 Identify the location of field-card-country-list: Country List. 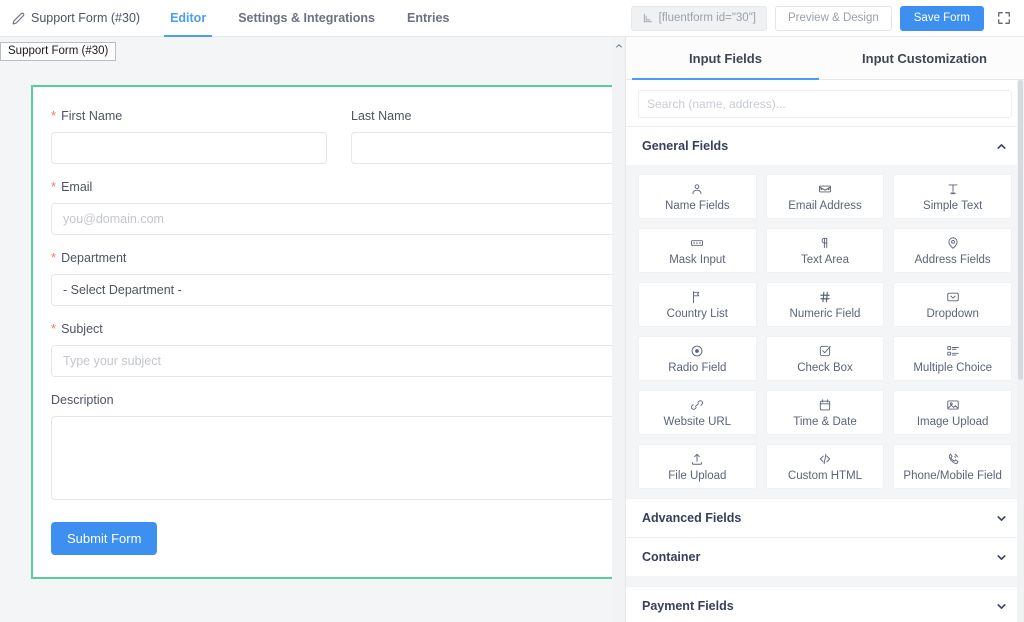
(697, 304).